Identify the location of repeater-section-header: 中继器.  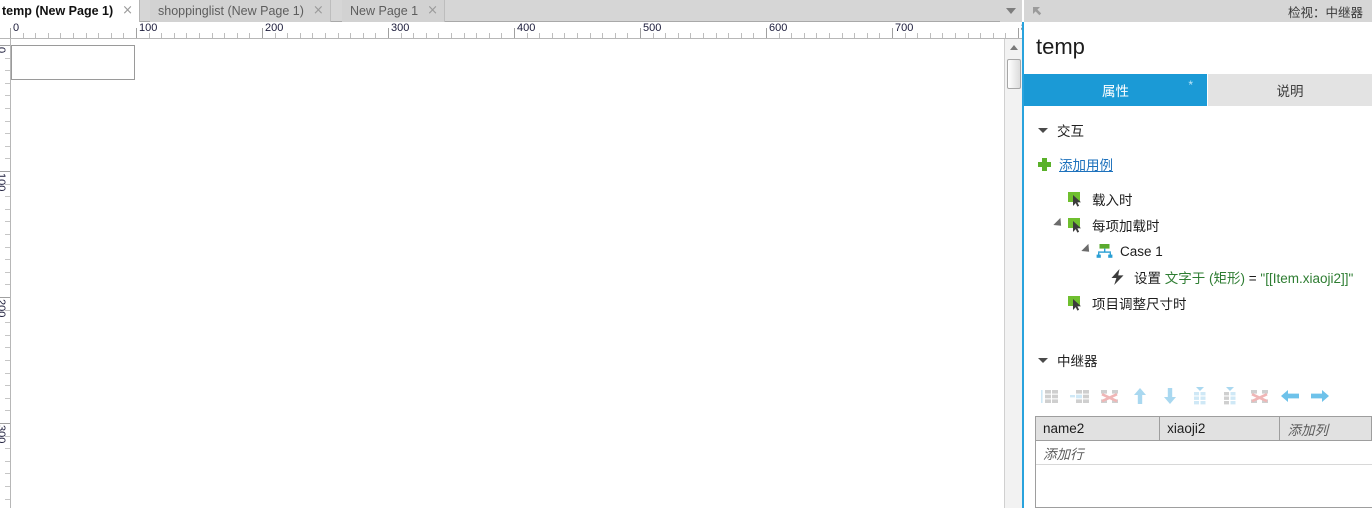
(1198, 360).